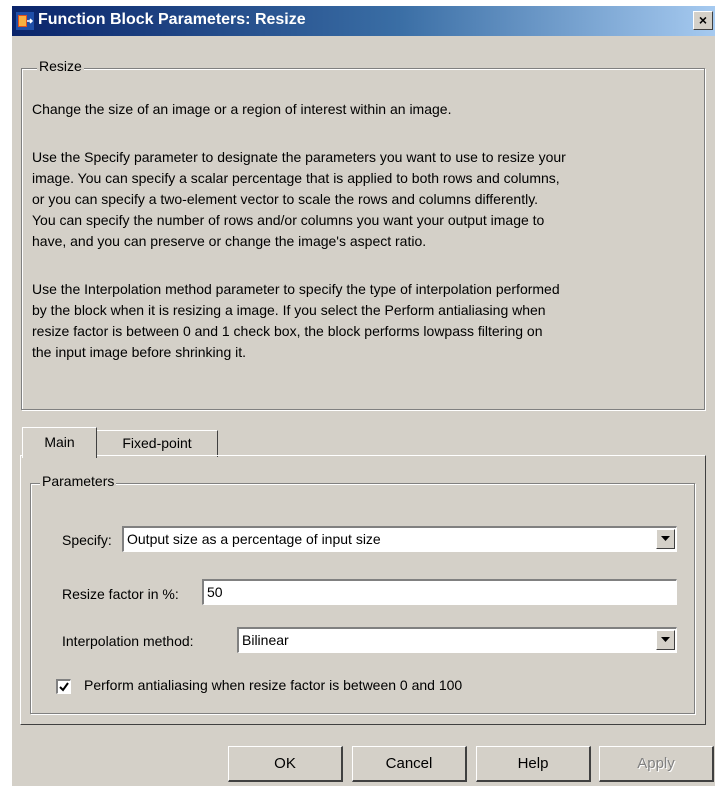 Image resolution: width=717 pixels, height=790 pixels. I want to click on checkmark-icon, so click(64, 687).